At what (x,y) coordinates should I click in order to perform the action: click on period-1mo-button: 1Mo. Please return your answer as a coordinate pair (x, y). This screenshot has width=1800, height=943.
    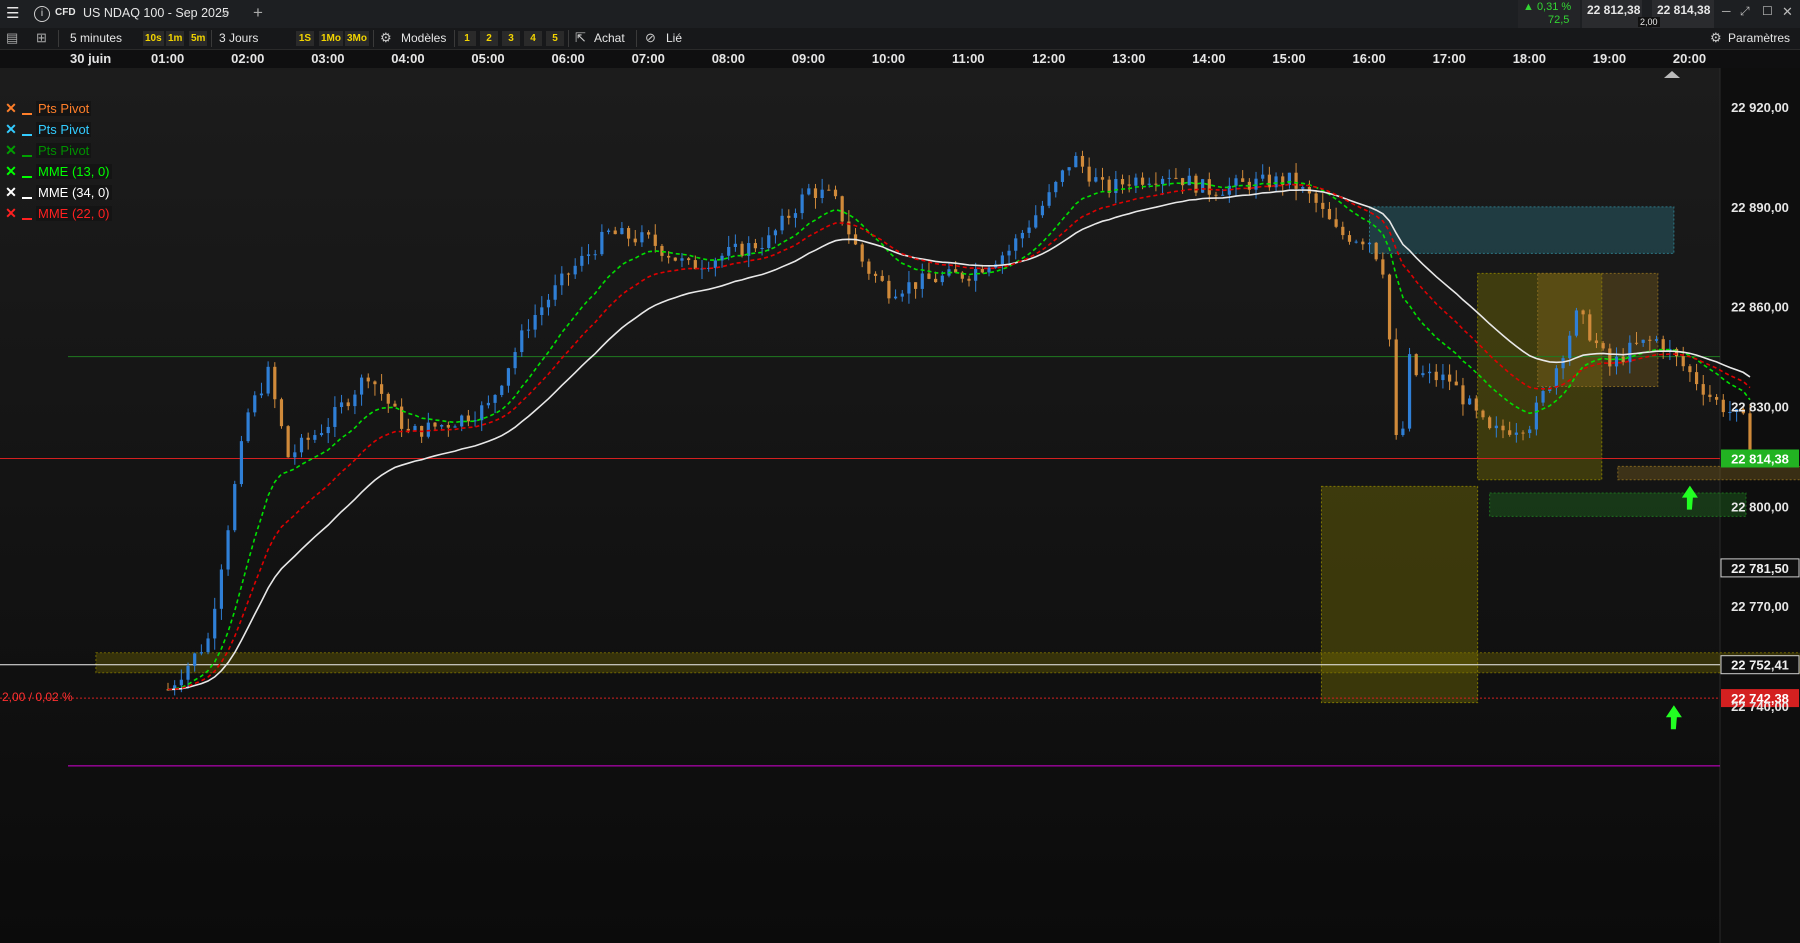
    Looking at the image, I should click on (331, 38).